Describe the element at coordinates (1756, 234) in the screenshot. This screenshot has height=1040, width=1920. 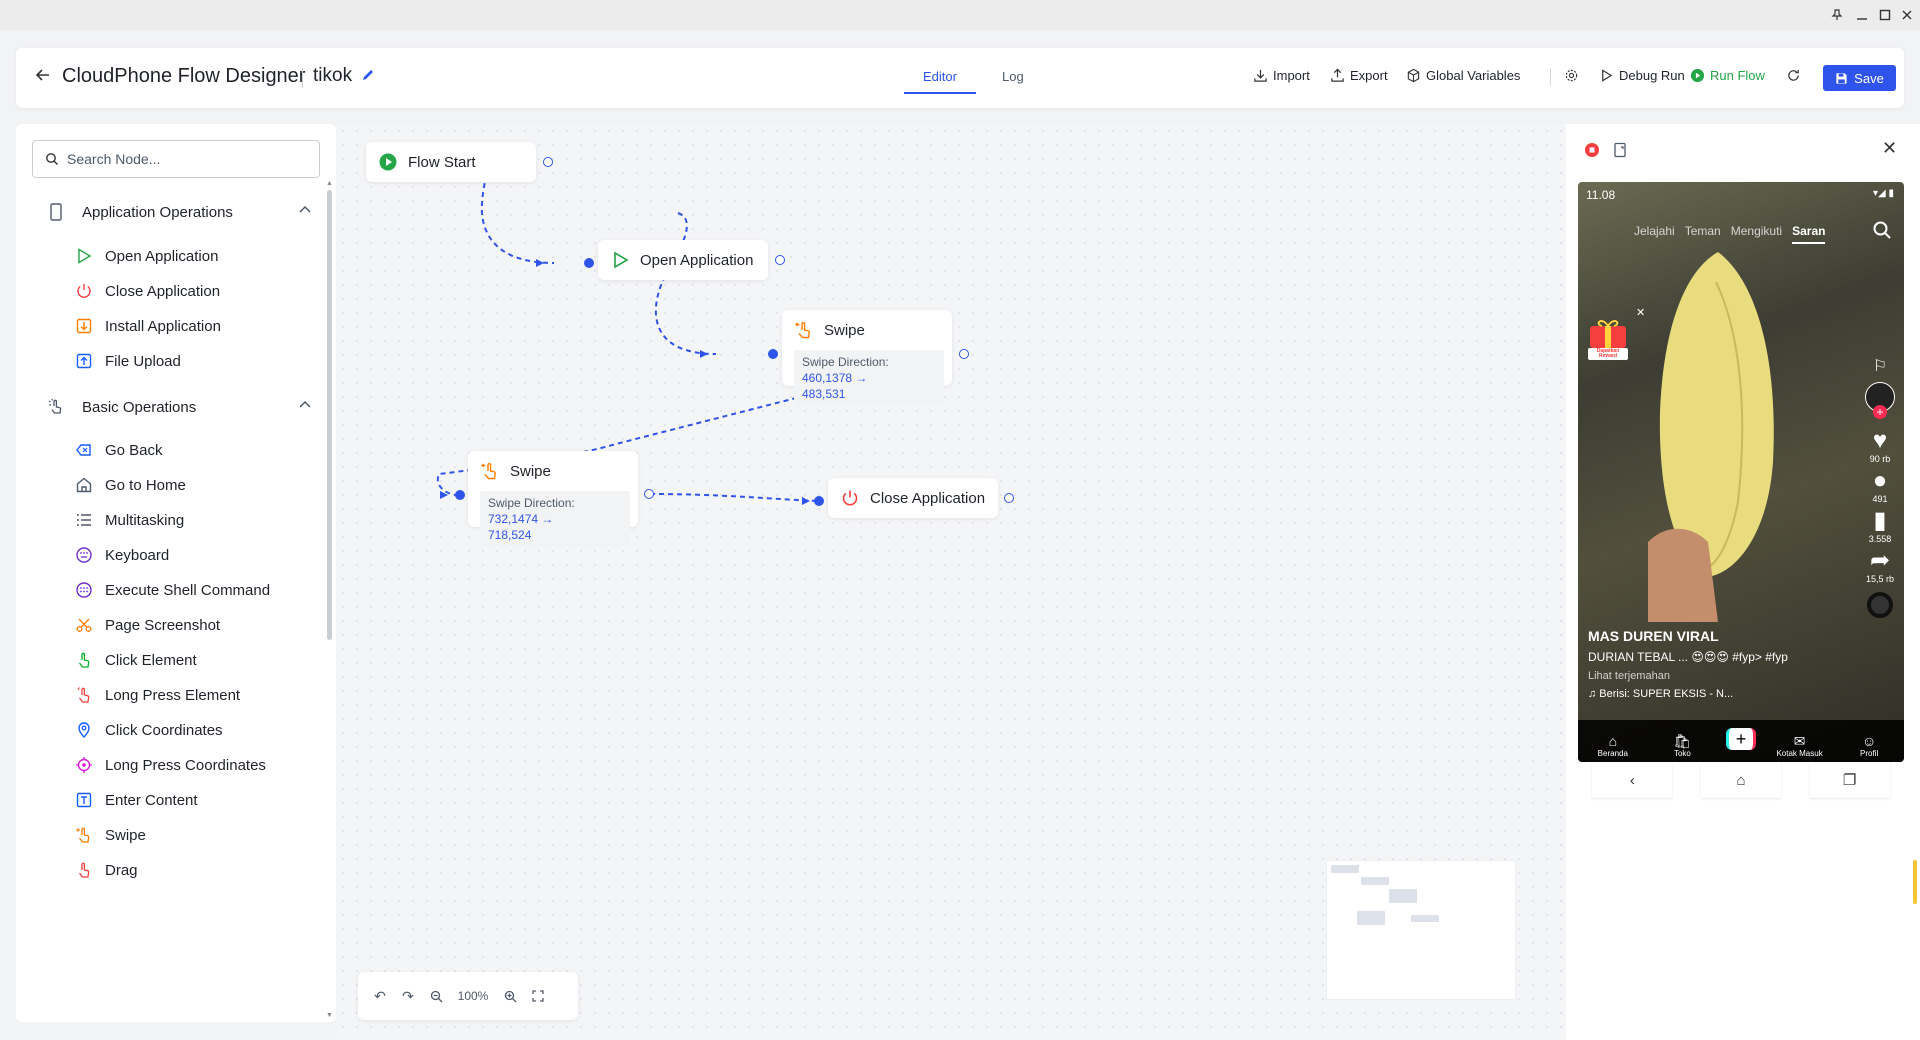
I see `tiktok-tab: Mengikuti` at that location.